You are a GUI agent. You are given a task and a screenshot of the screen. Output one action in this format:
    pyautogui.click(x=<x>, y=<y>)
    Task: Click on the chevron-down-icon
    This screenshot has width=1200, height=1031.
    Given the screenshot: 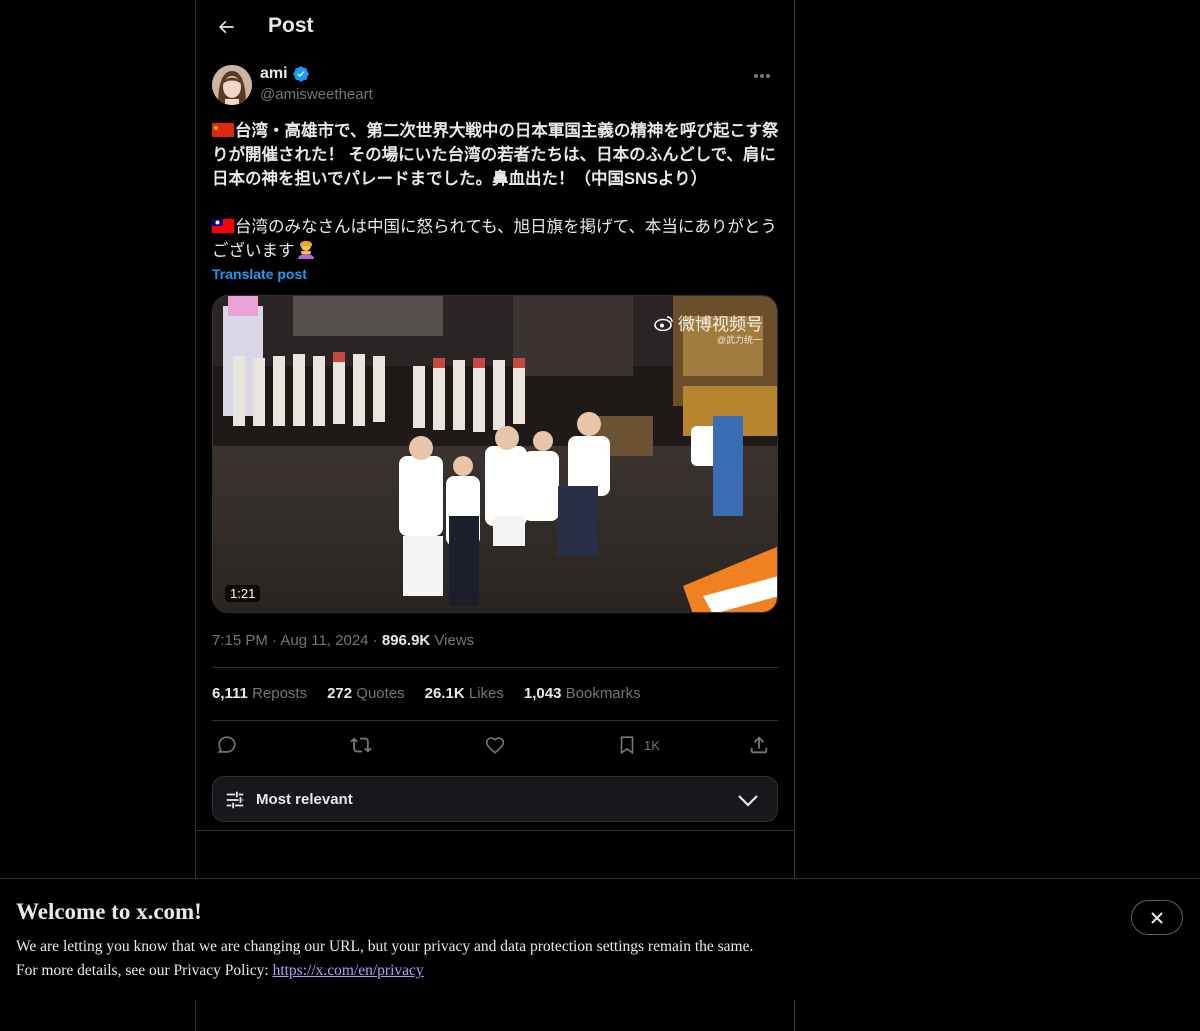 What is the action you would take?
    pyautogui.click(x=748, y=801)
    